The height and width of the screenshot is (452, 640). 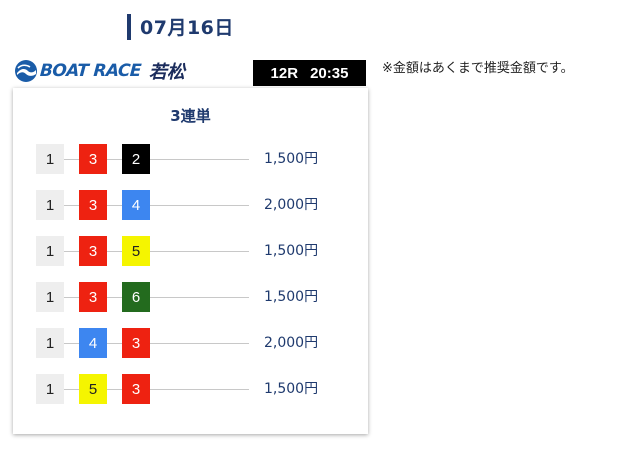 What do you see at coordinates (136, 205) in the screenshot?
I see `third-place-boat: 4` at bounding box center [136, 205].